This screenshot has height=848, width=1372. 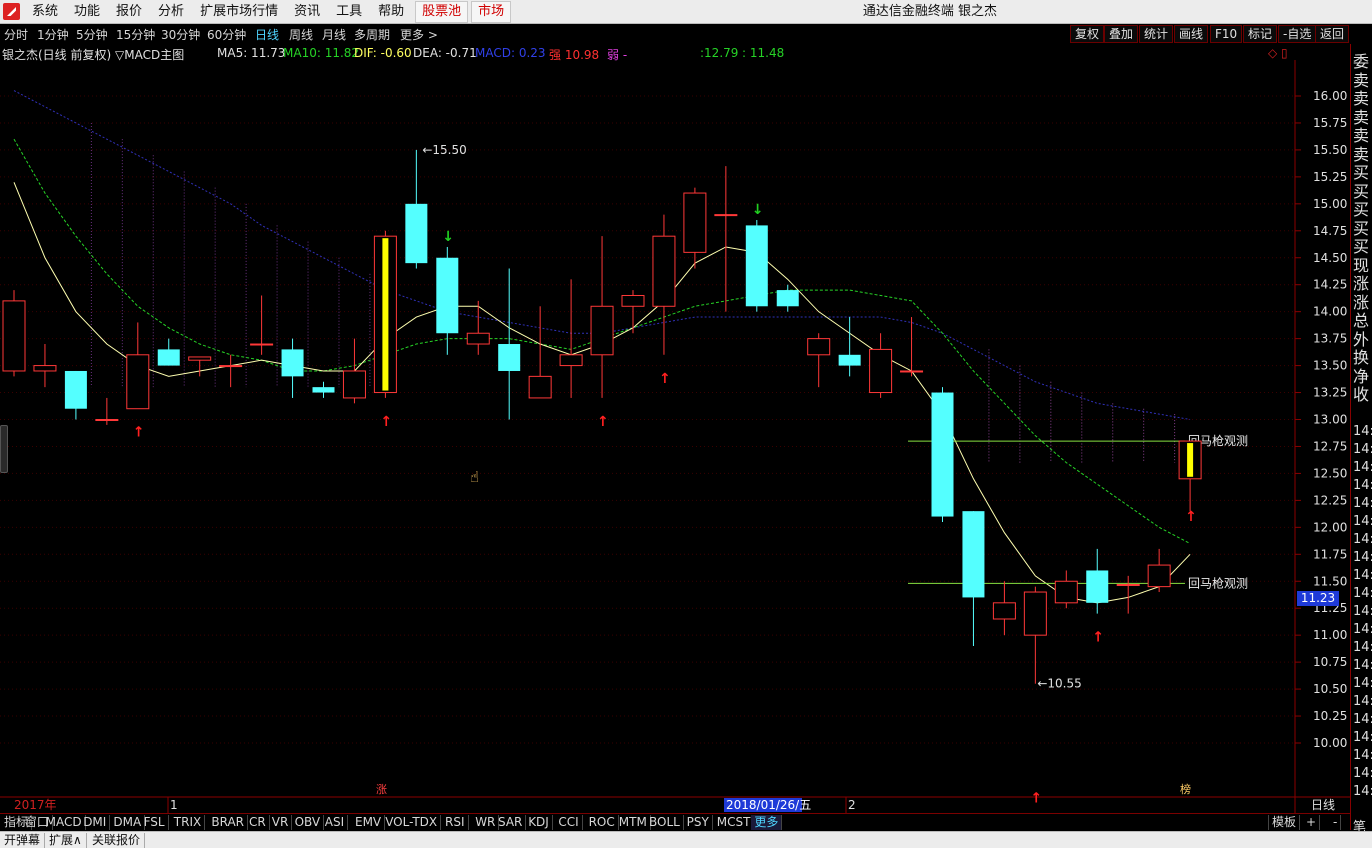 What do you see at coordinates (171, 12) in the screenshot?
I see `menu-item-3: 分析` at bounding box center [171, 12].